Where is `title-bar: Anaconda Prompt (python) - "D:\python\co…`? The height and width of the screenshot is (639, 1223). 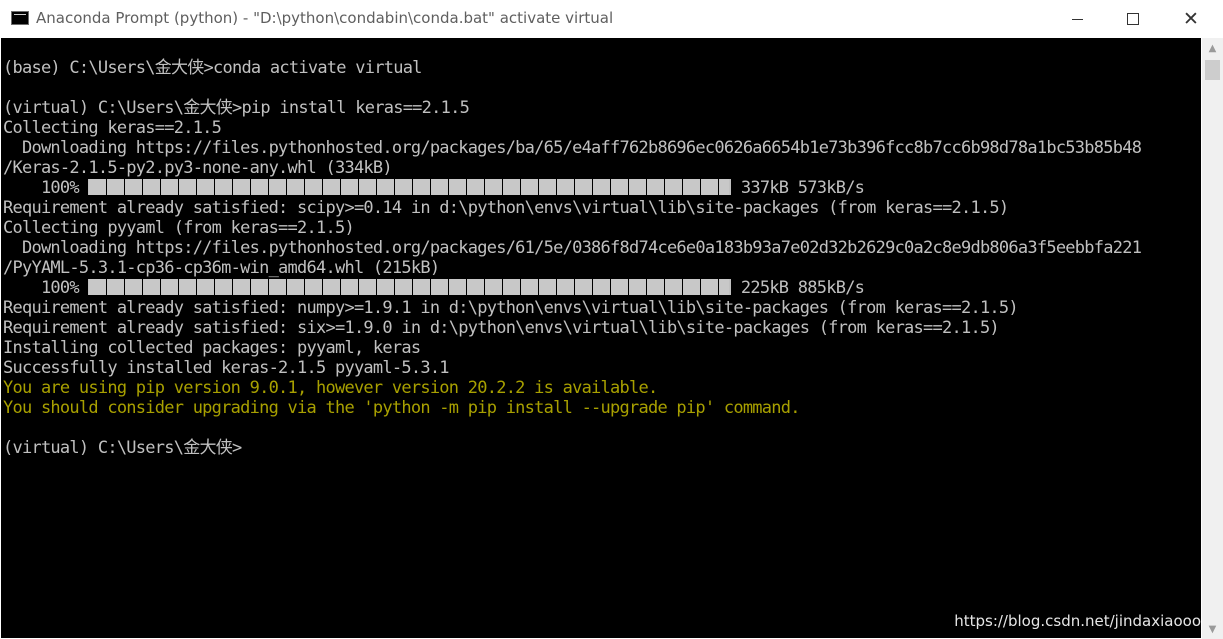
title-bar: Anaconda Prompt (python) - "D:\python\co… is located at coordinates (611, 19).